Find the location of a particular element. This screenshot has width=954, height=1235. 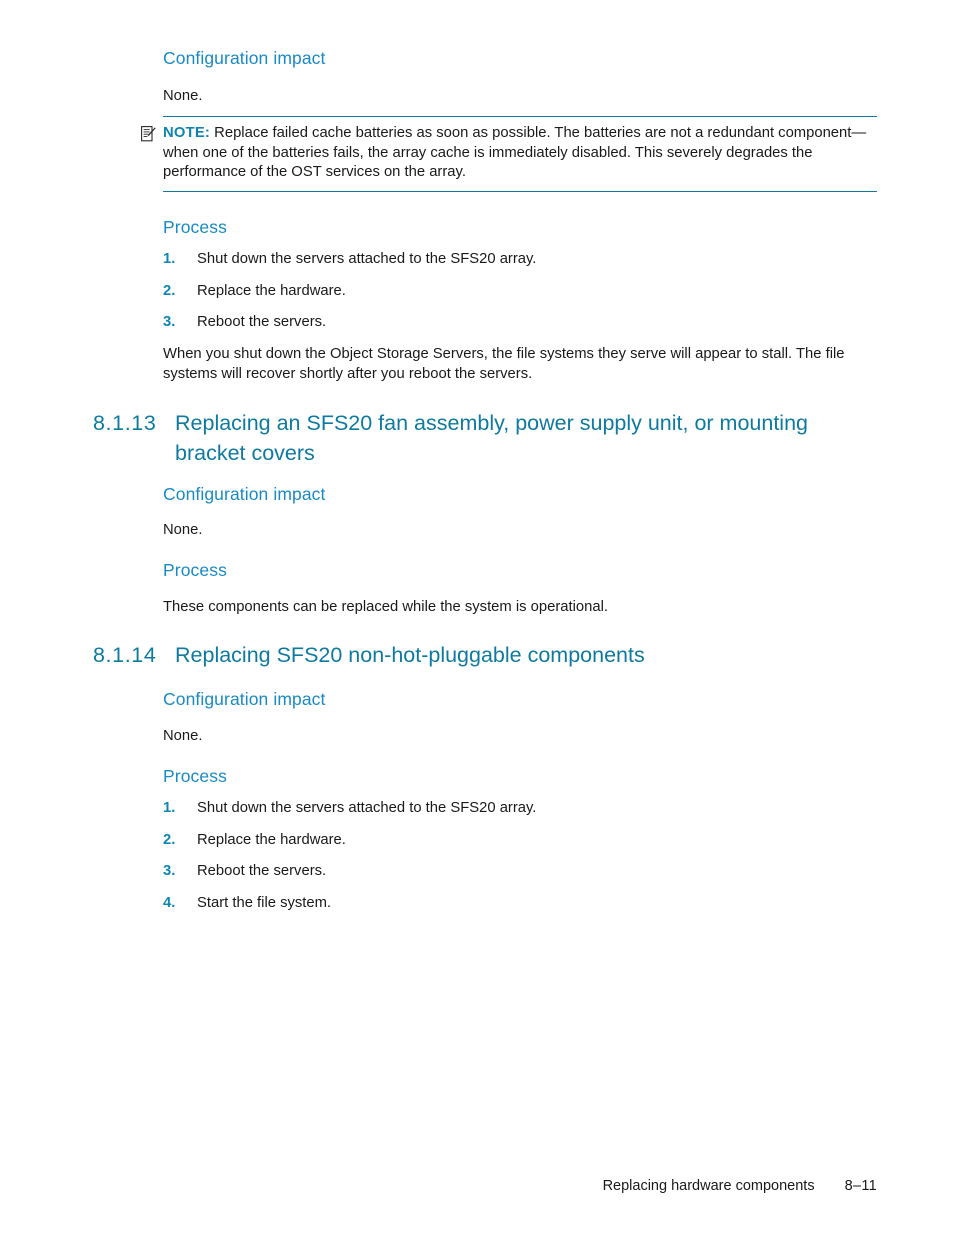

configuration-impact-heading-2: Configuration impact is located at coordinates (520, 494).